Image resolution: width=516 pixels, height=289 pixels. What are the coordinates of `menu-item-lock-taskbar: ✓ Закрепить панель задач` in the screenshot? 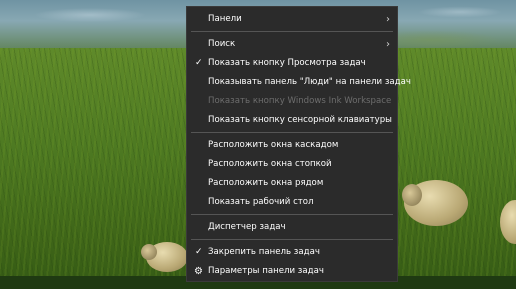 It's located at (292, 252).